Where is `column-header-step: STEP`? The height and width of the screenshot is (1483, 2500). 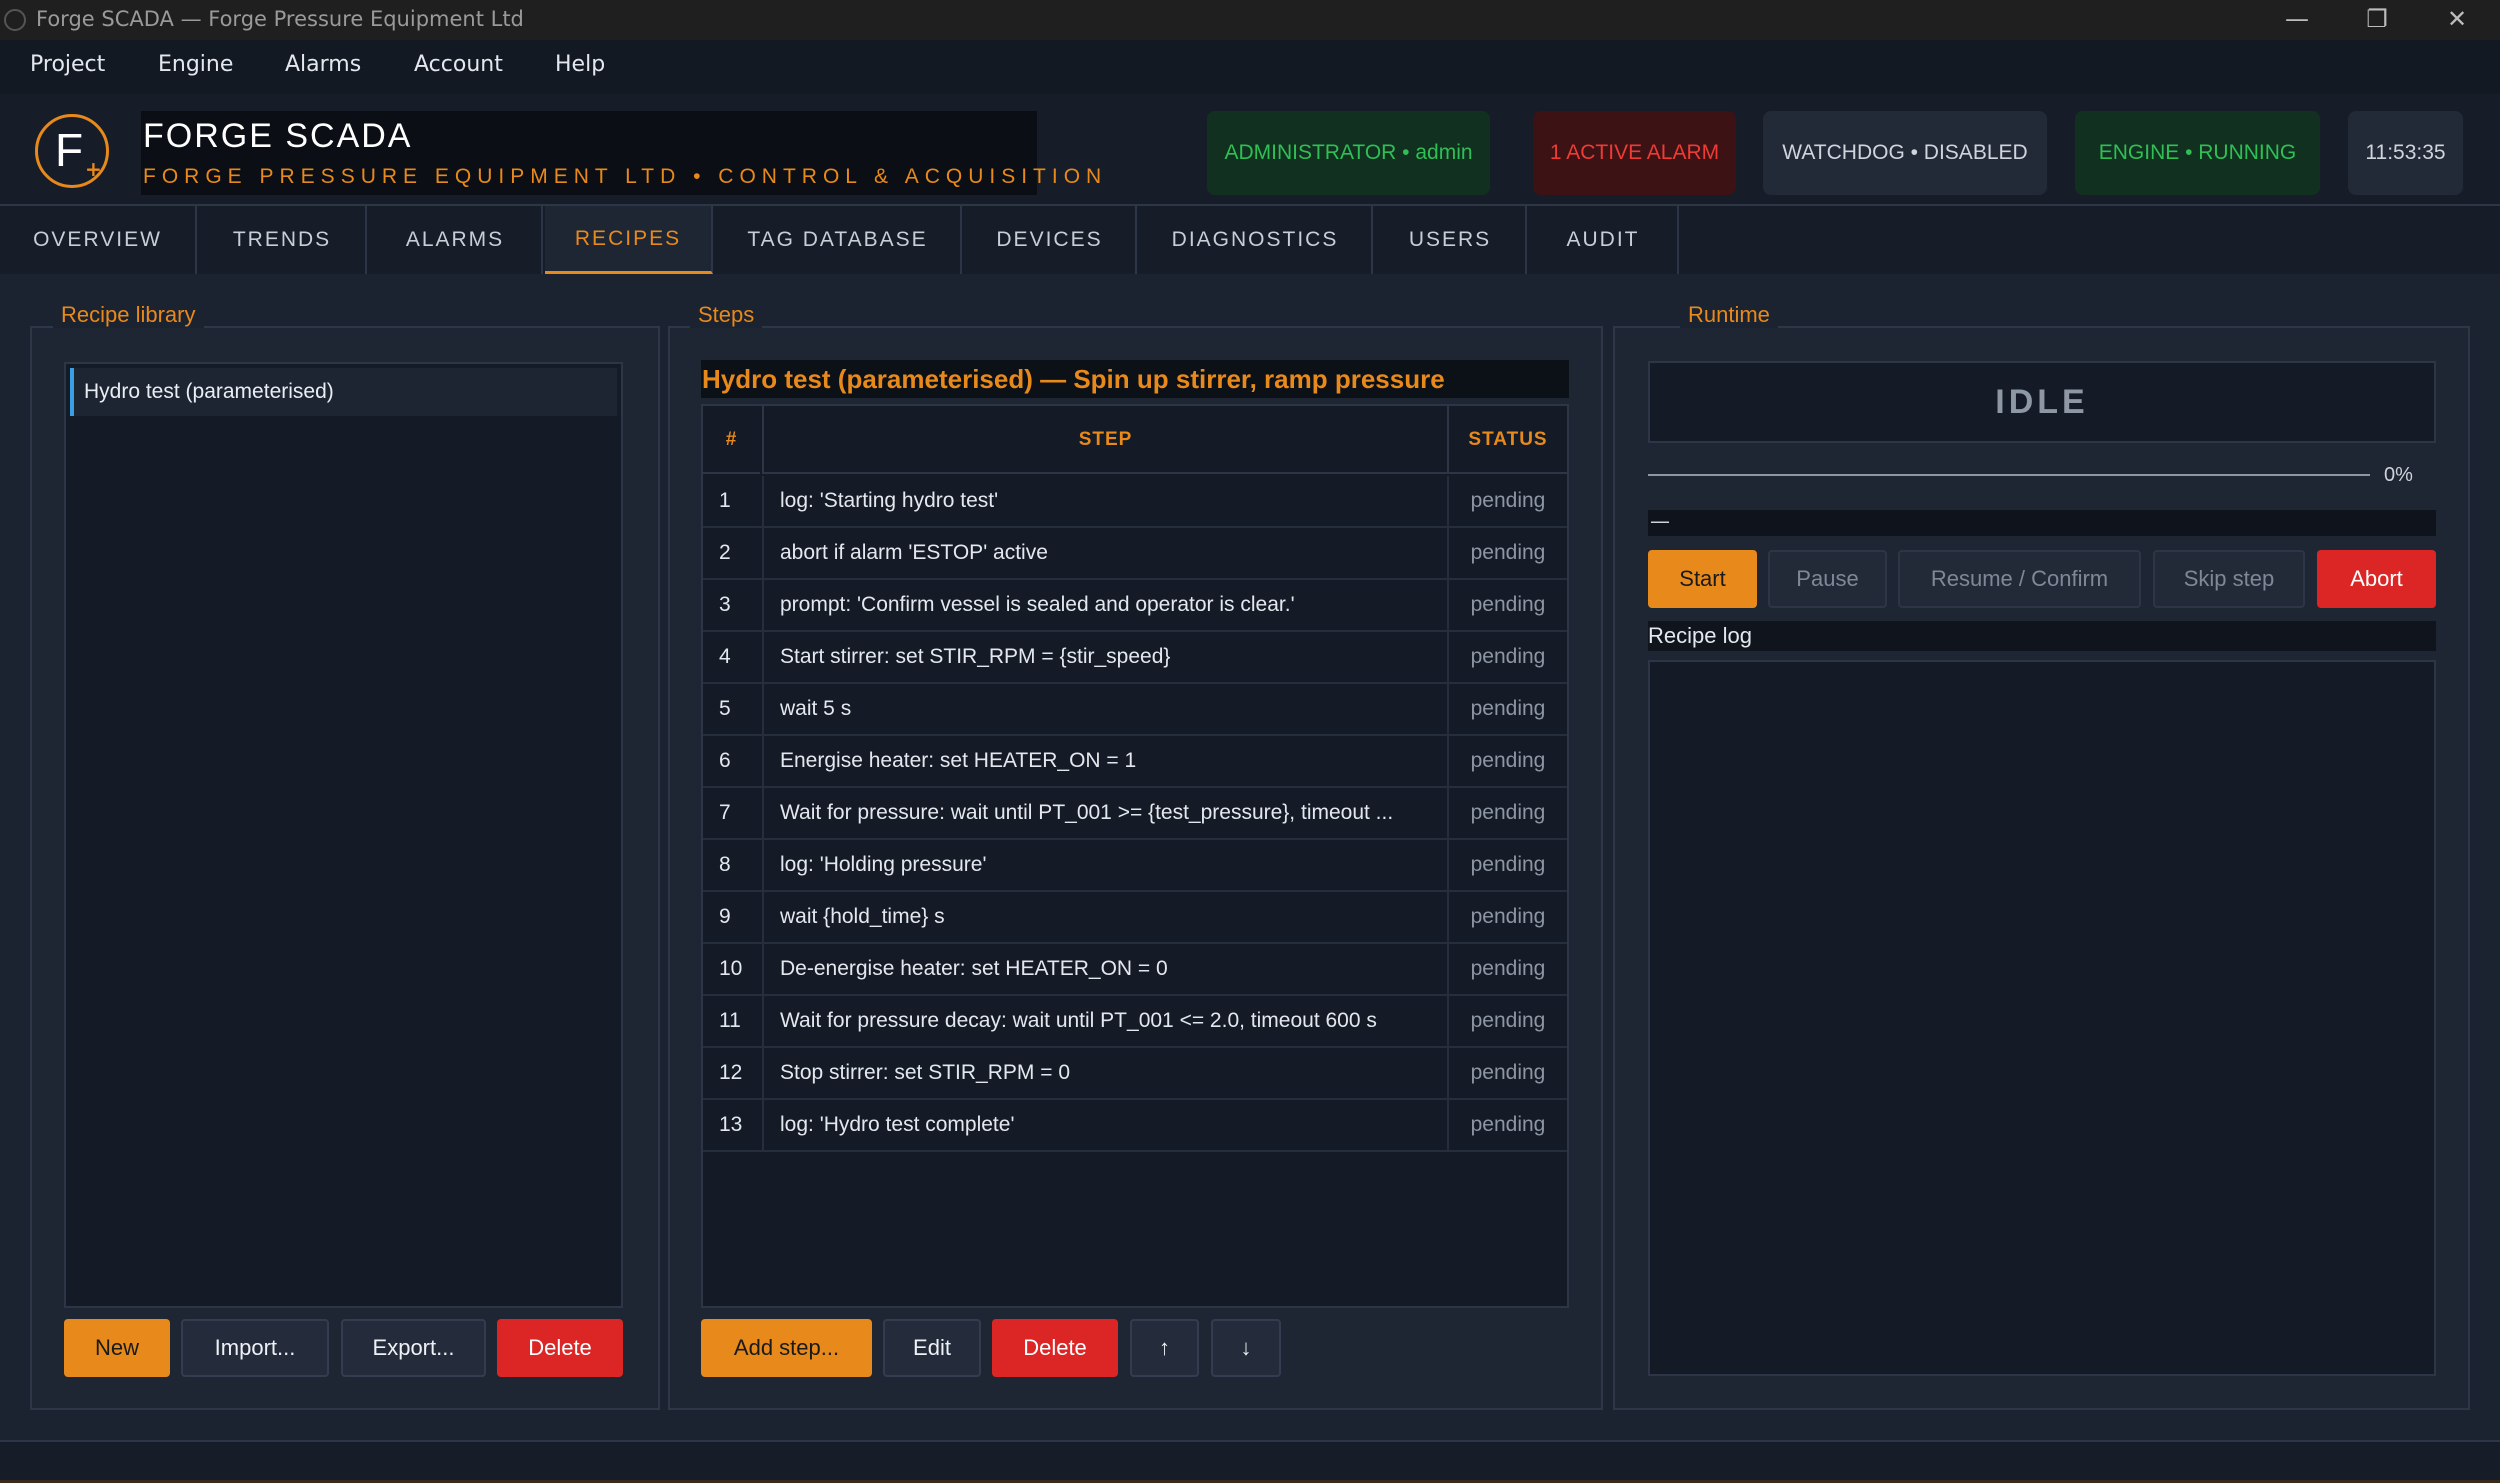 column-header-step: STEP is located at coordinates (1104, 440).